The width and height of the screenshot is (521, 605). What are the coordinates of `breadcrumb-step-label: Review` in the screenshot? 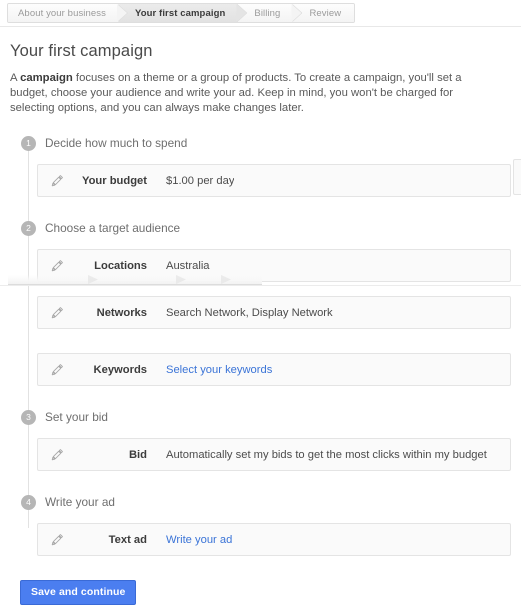 It's located at (325, 13).